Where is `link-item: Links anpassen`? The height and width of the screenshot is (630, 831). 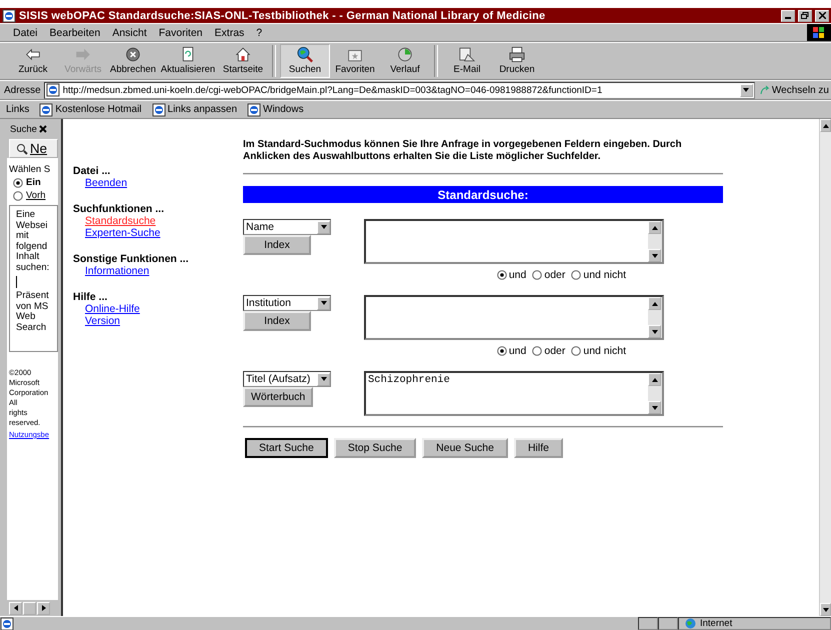 link-item: Links anpassen is located at coordinates (195, 109).